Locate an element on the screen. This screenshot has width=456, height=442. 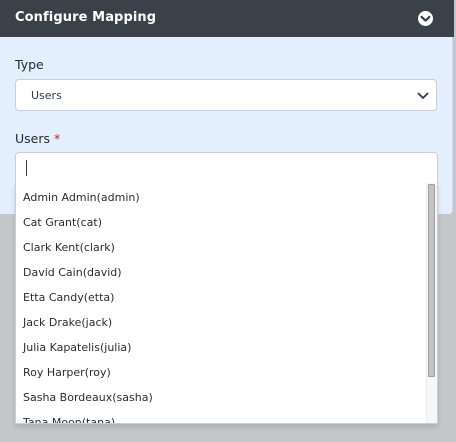
user-option: Cat Grant(cat) is located at coordinates (222, 222).